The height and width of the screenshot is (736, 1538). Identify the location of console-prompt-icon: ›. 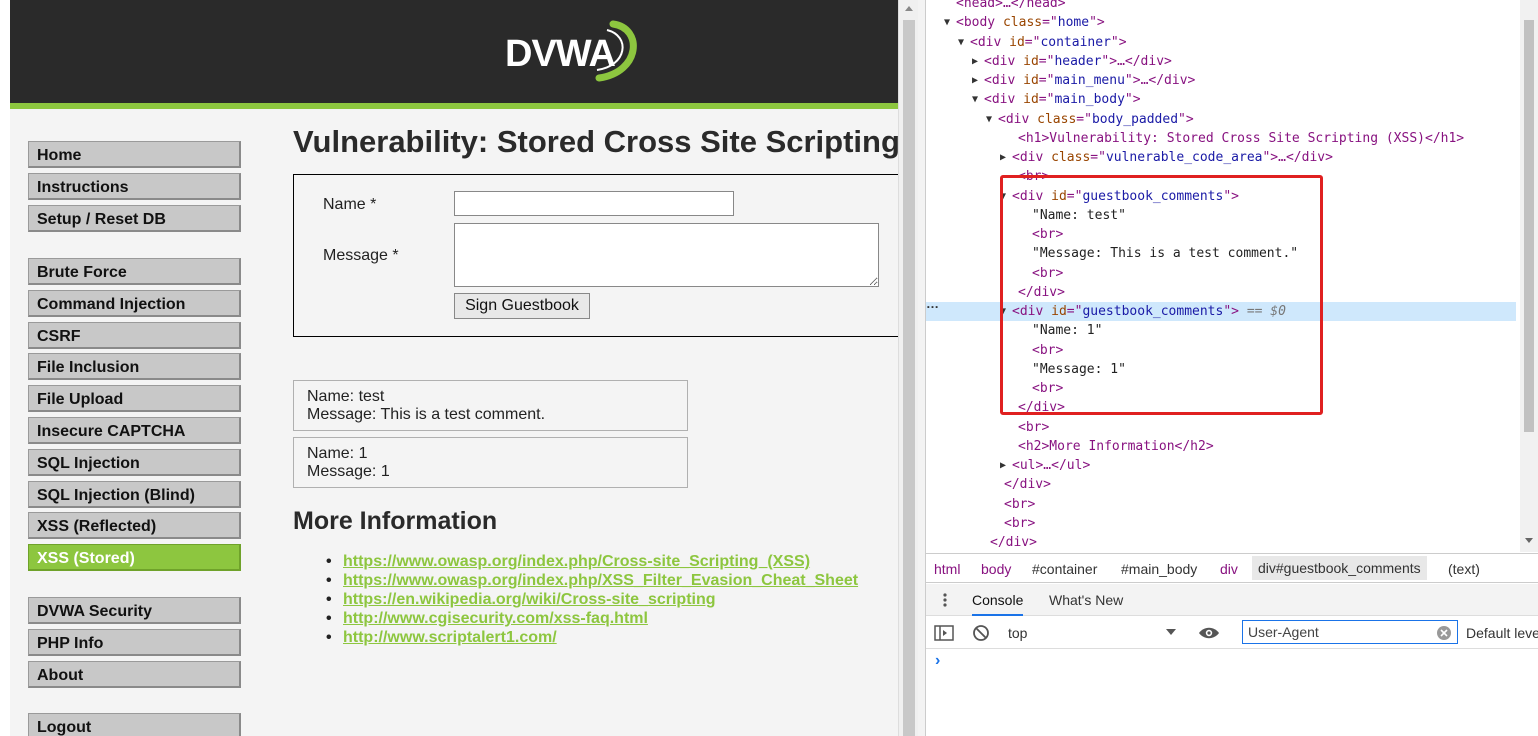
(937, 661).